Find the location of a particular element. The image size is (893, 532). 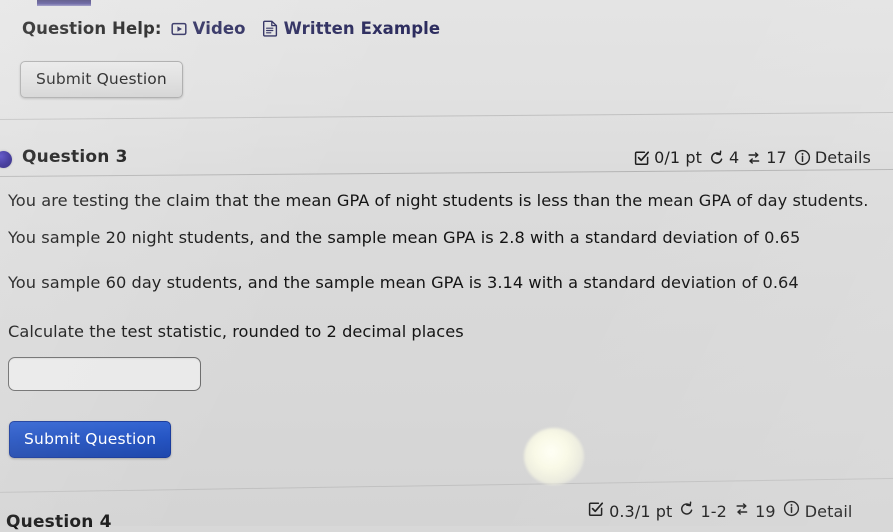

question3-header: Question 3 0/1 pt 4 17 Details is located at coordinates (446, 159).